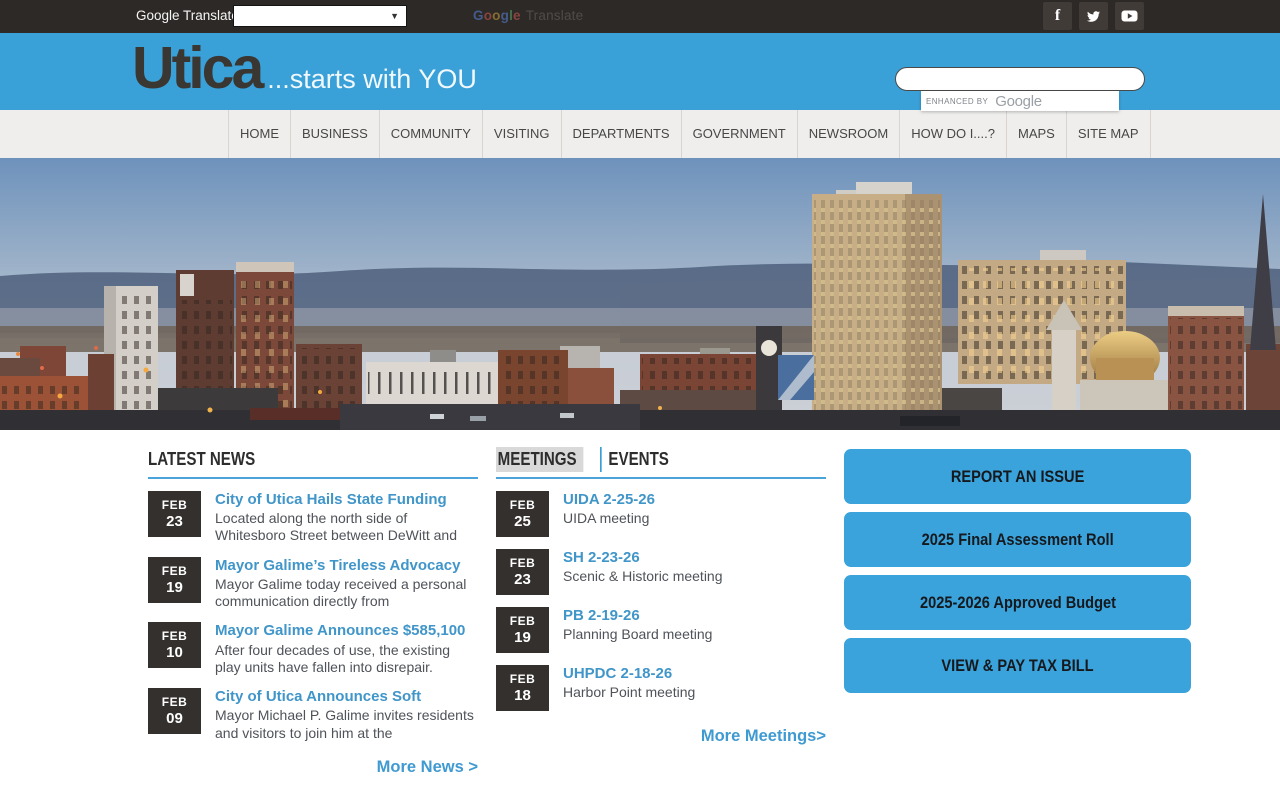 This screenshot has height=800, width=1280. I want to click on google-brand-label: Google, so click(1018, 101).